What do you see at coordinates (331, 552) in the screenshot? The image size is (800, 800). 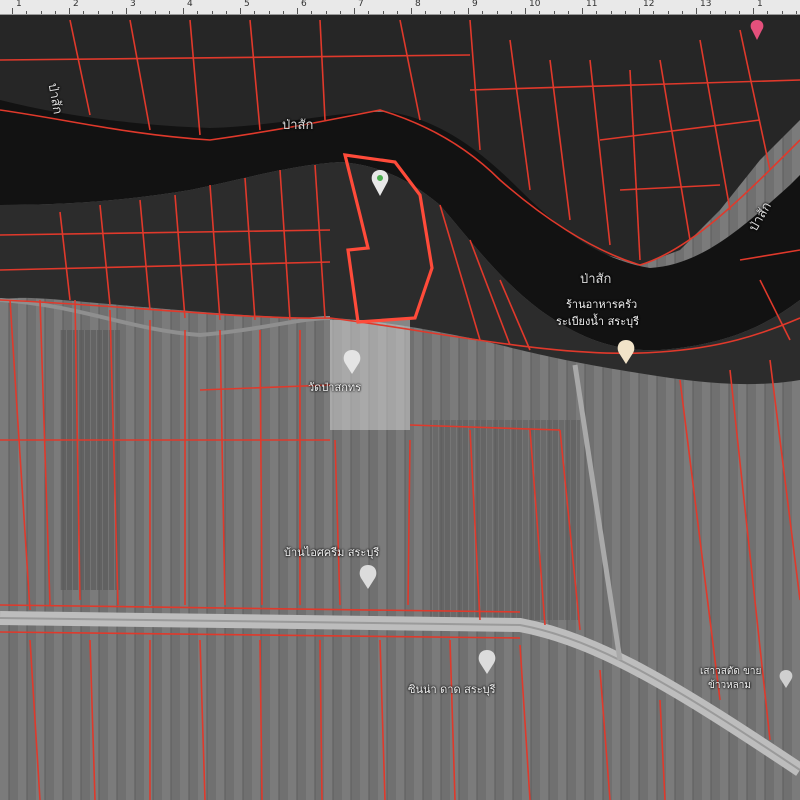 I see `village-label: บ้านไอศครีม สระบุรี` at bounding box center [331, 552].